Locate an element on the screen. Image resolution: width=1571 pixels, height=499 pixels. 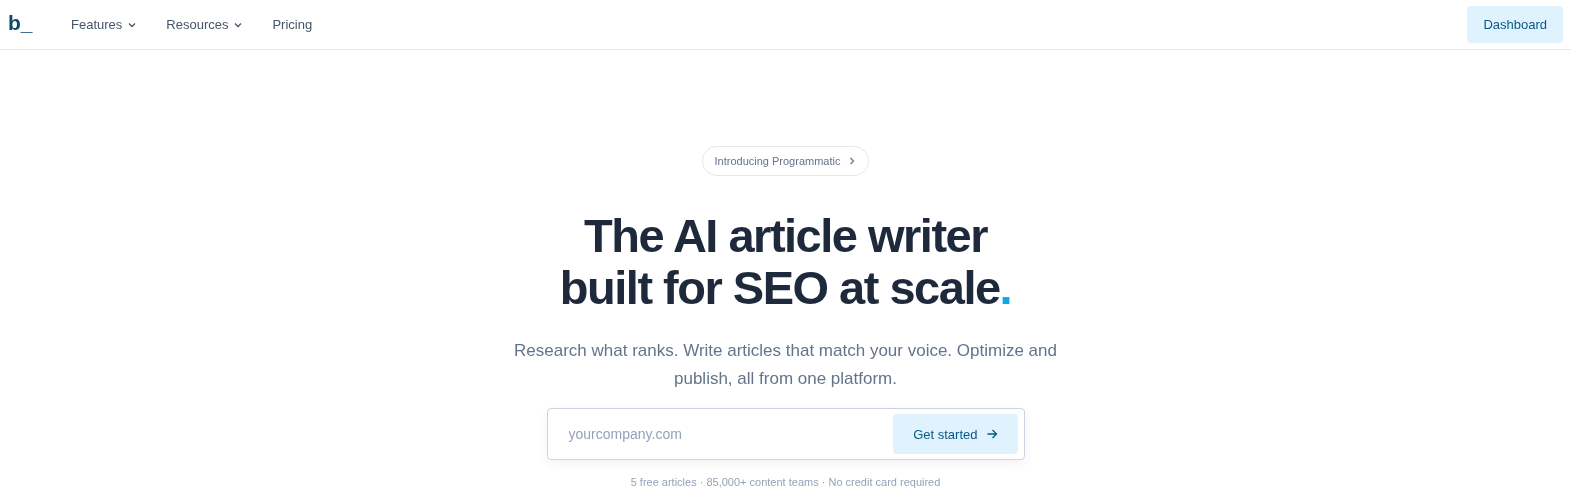
chevron-right-icon is located at coordinates (852, 161).